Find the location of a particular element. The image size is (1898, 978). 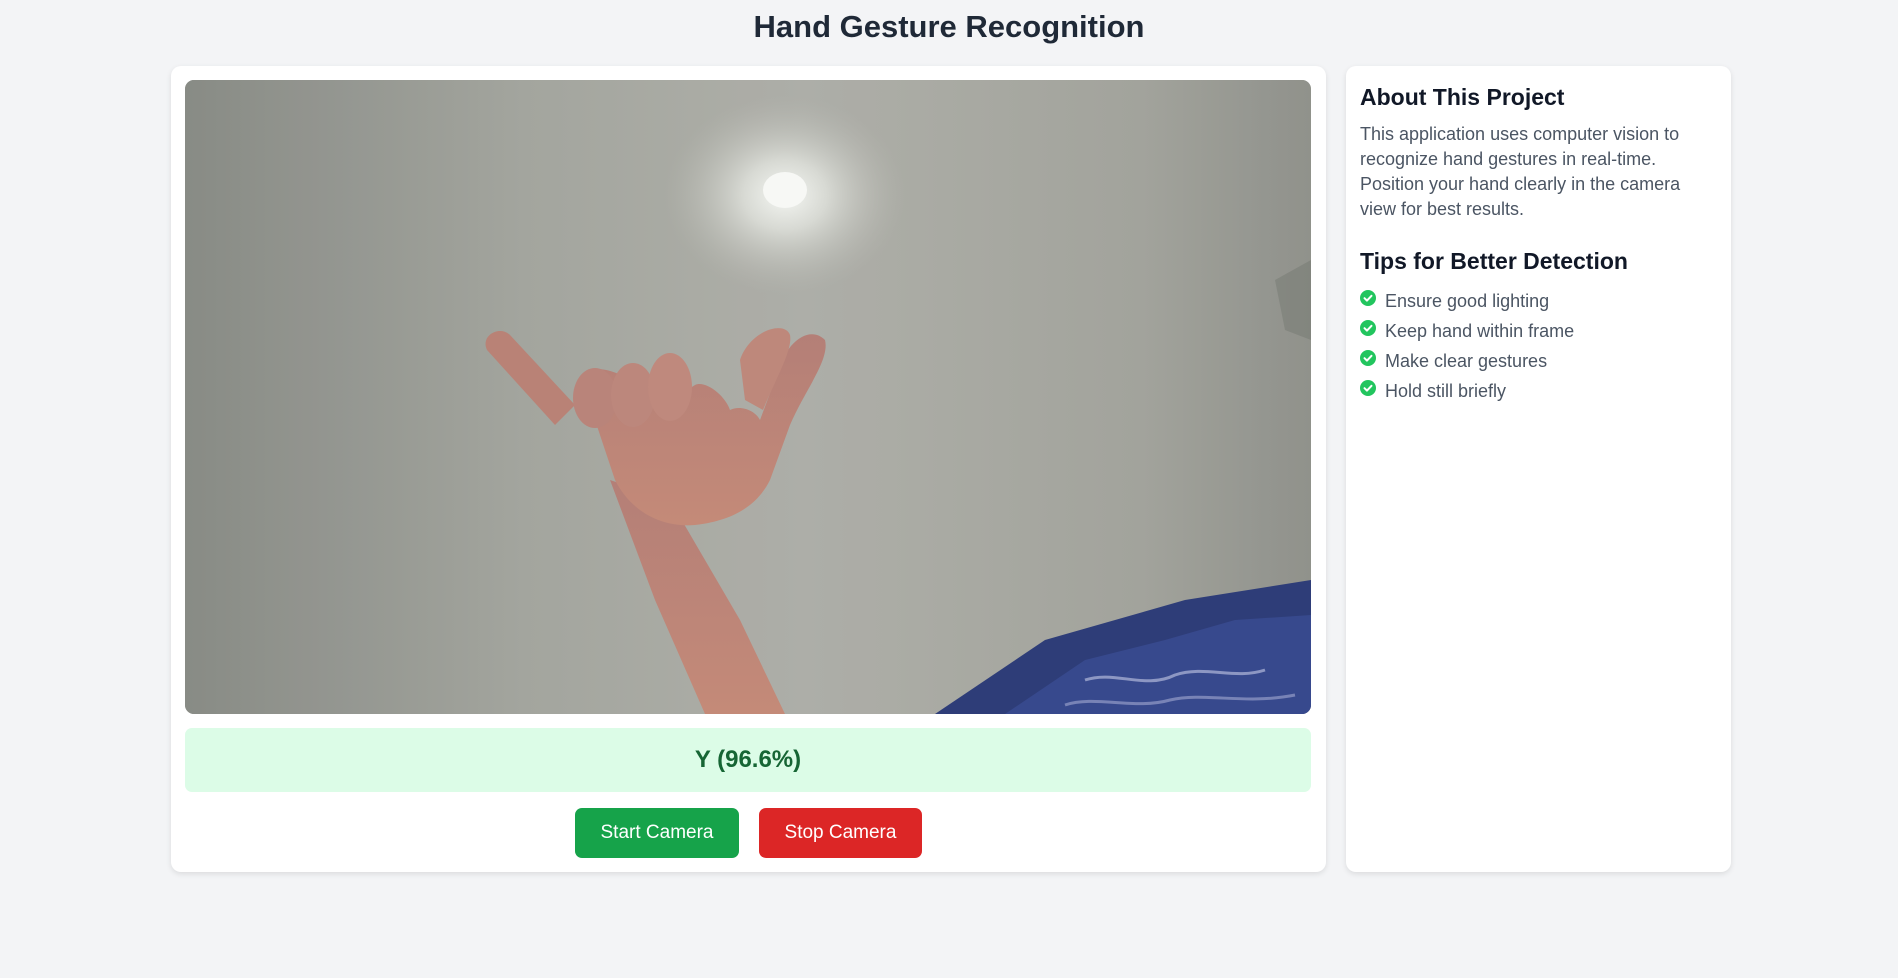

tip-label: Make clear gestures is located at coordinates (1466, 360).